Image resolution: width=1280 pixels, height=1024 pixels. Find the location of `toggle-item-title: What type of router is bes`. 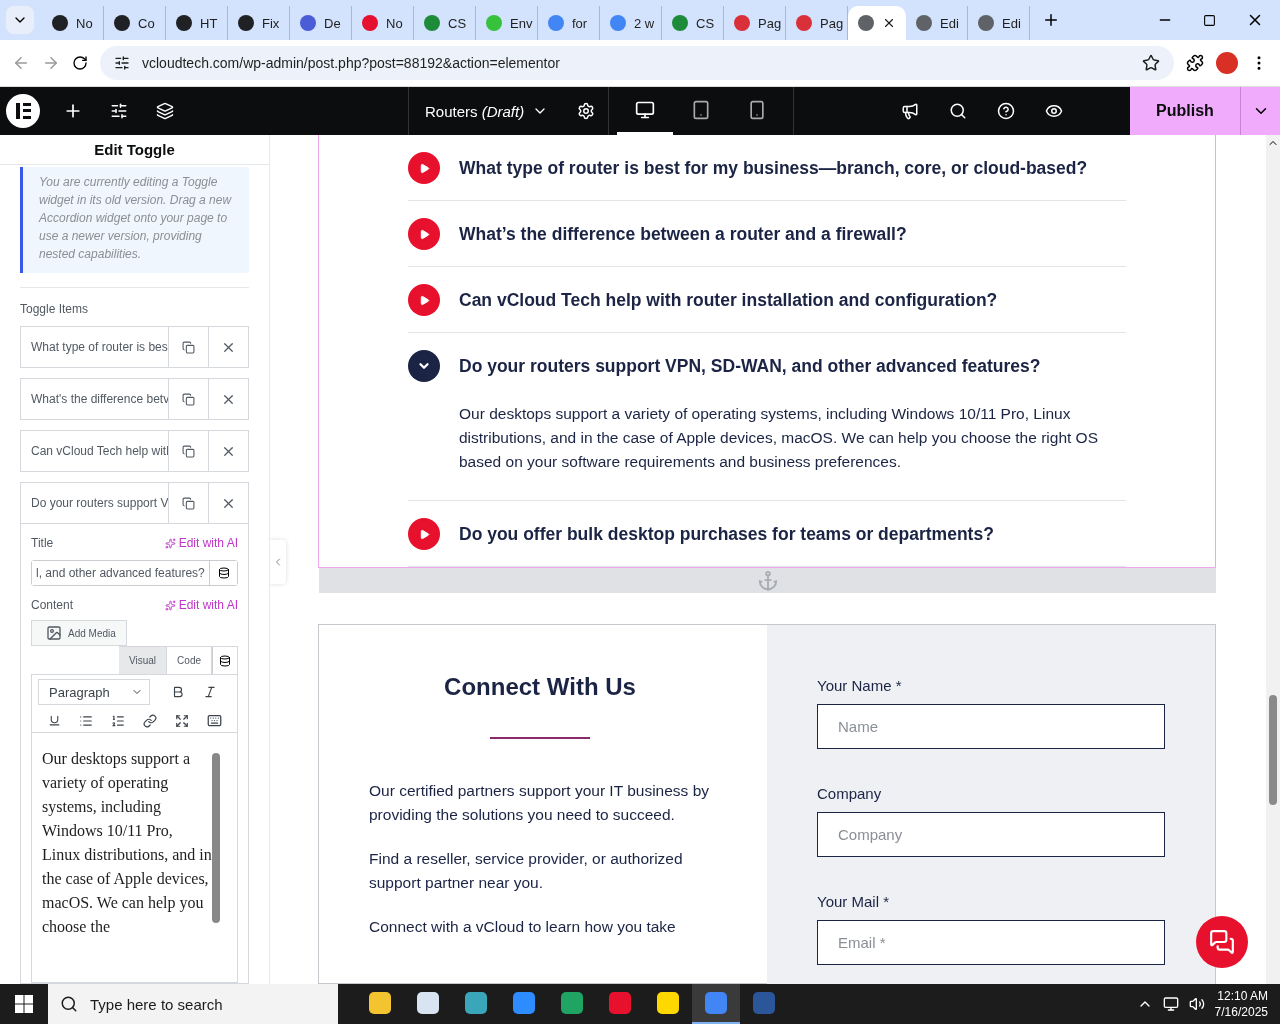

toggle-item-title: What type of router is bes is located at coordinates (94, 347).